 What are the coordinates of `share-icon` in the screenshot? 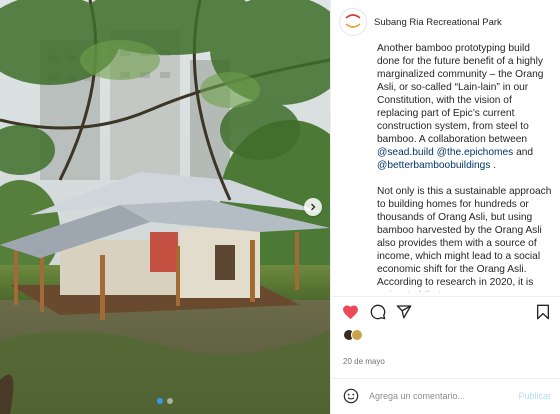 It's located at (404, 312).